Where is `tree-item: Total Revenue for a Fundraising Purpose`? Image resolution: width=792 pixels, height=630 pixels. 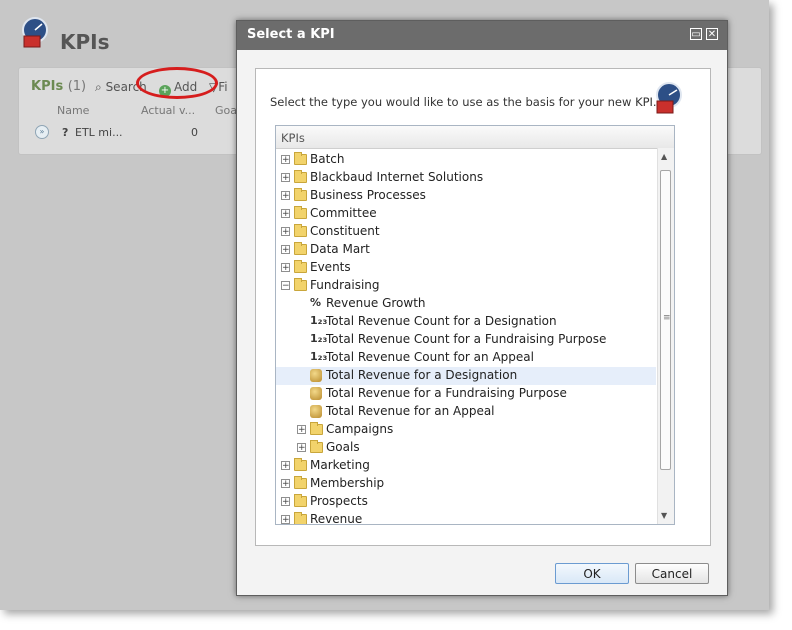
tree-item: Total Revenue for a Fundraising Purpose is located at coordinates (466, 394).